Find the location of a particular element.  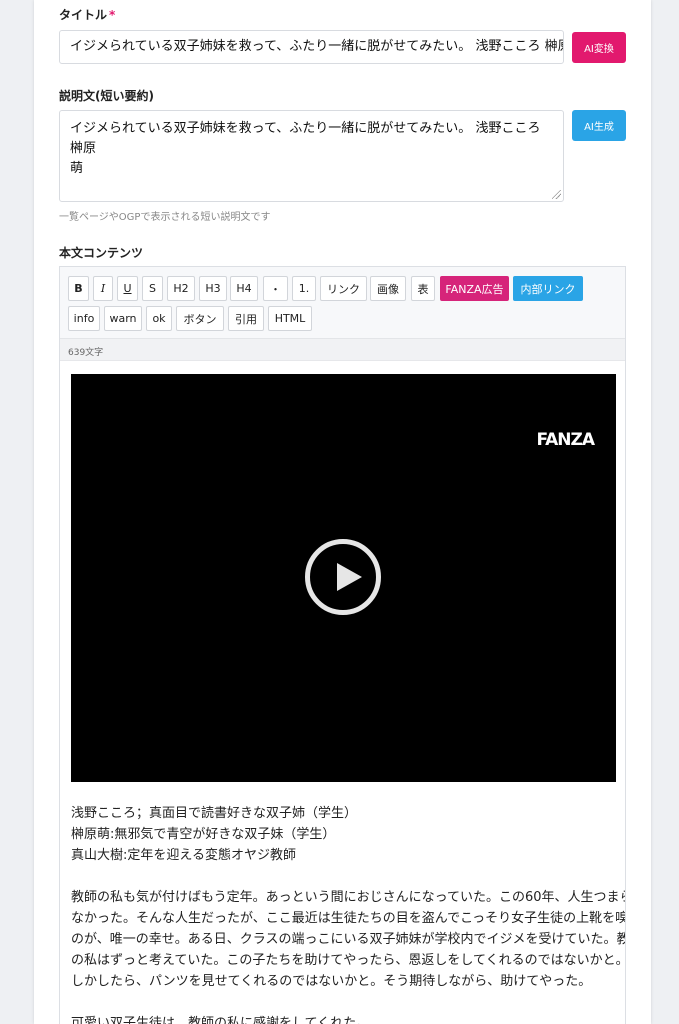

resize-handle-icon is located at coordinates (556, 194).